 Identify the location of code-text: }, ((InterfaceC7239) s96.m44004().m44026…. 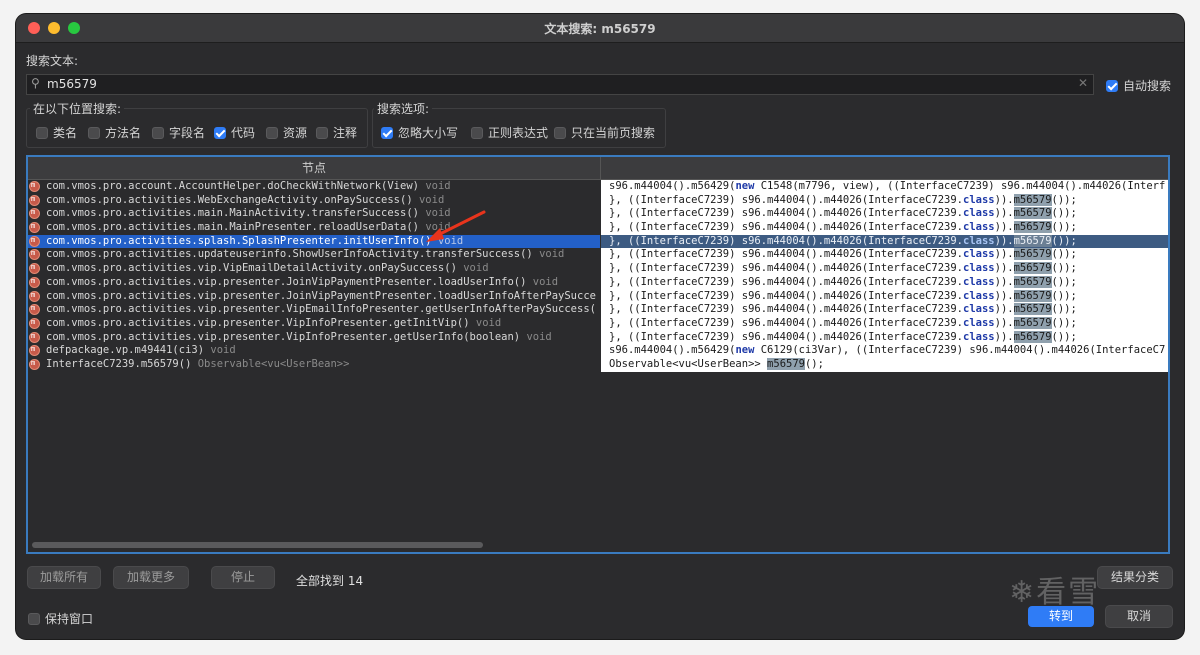
(786, 281).